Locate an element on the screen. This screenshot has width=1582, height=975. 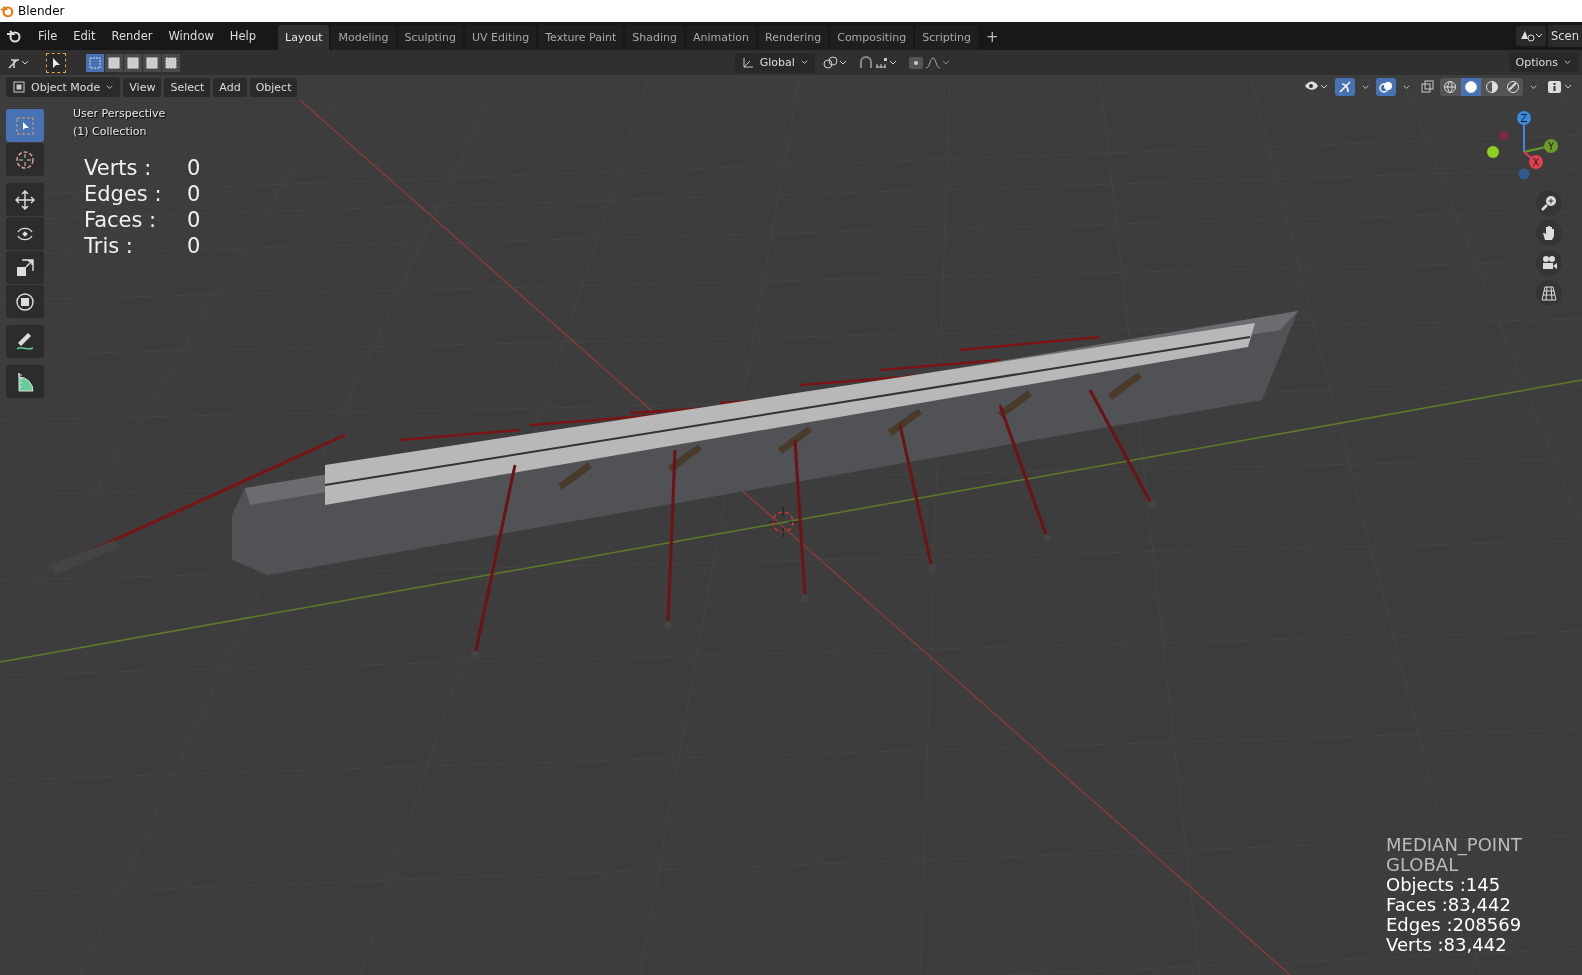
shading-mode-icon is located at coordinates (1471, 87).